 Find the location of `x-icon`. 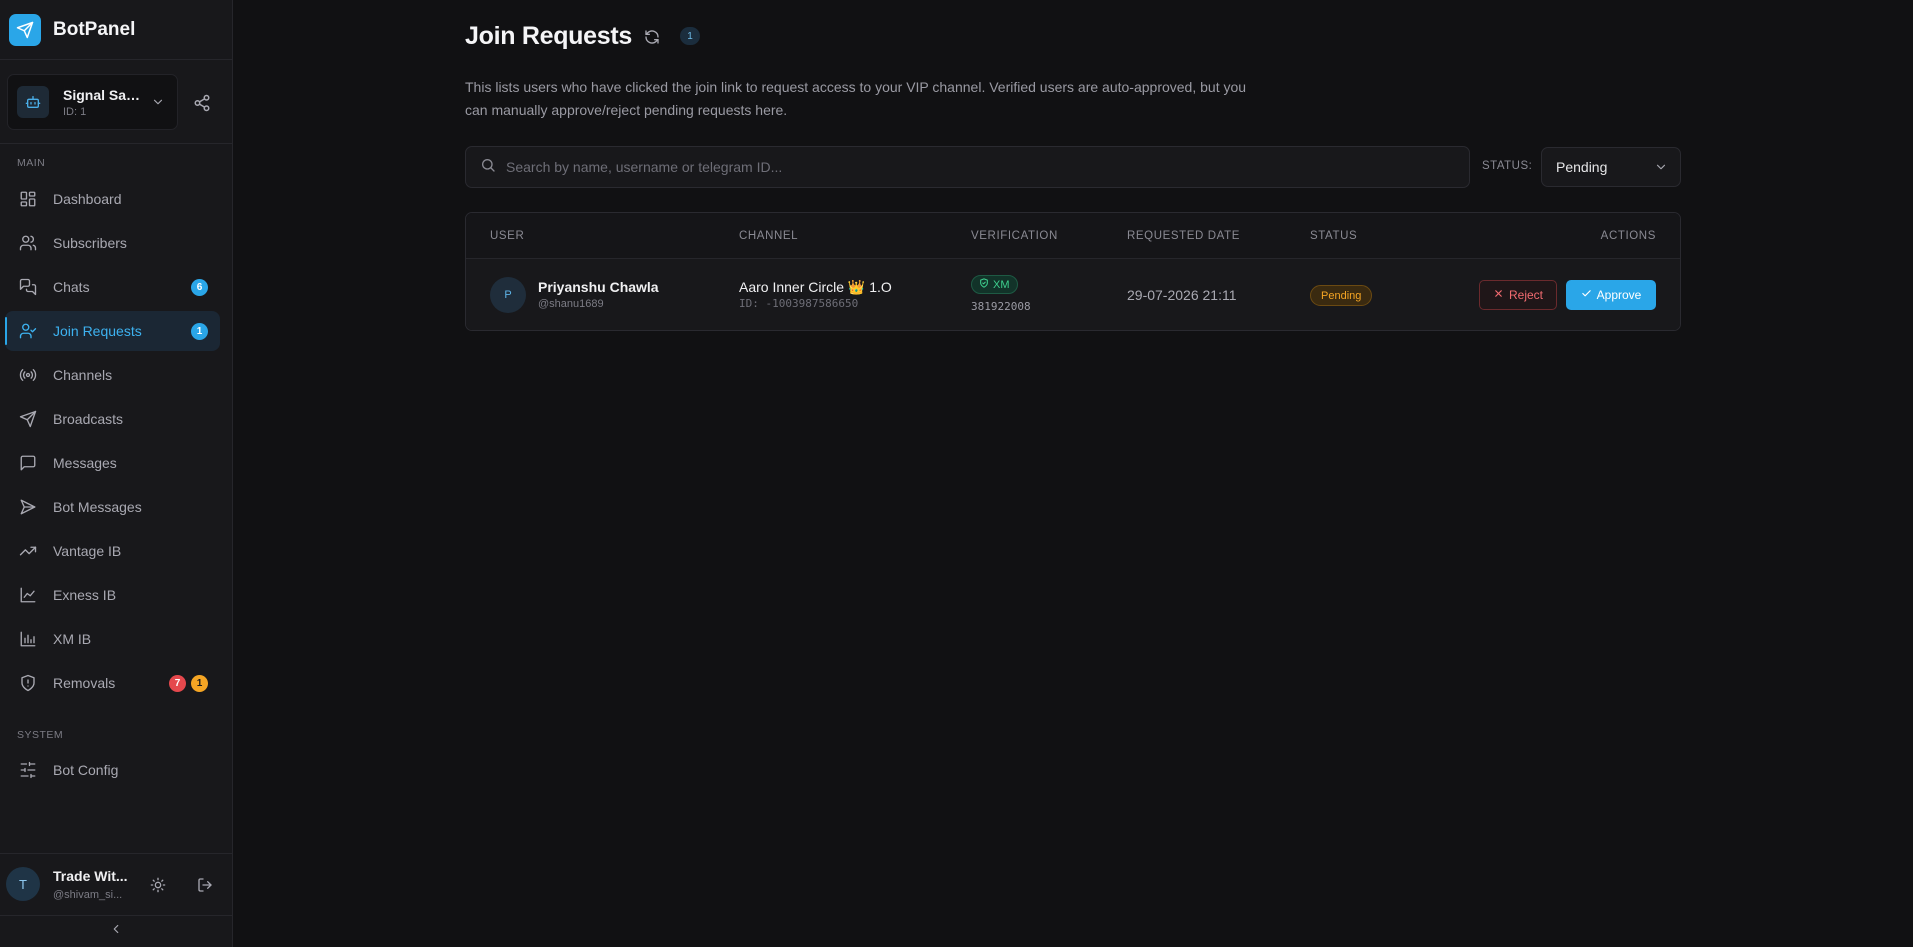

x-icon is located at coordinates (1498, 295).